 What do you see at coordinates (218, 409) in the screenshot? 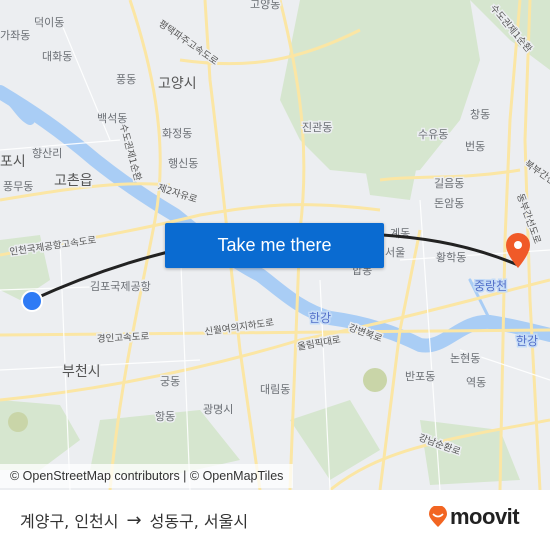
I see `place-label: 광명시` at bounding box center [218, 409].